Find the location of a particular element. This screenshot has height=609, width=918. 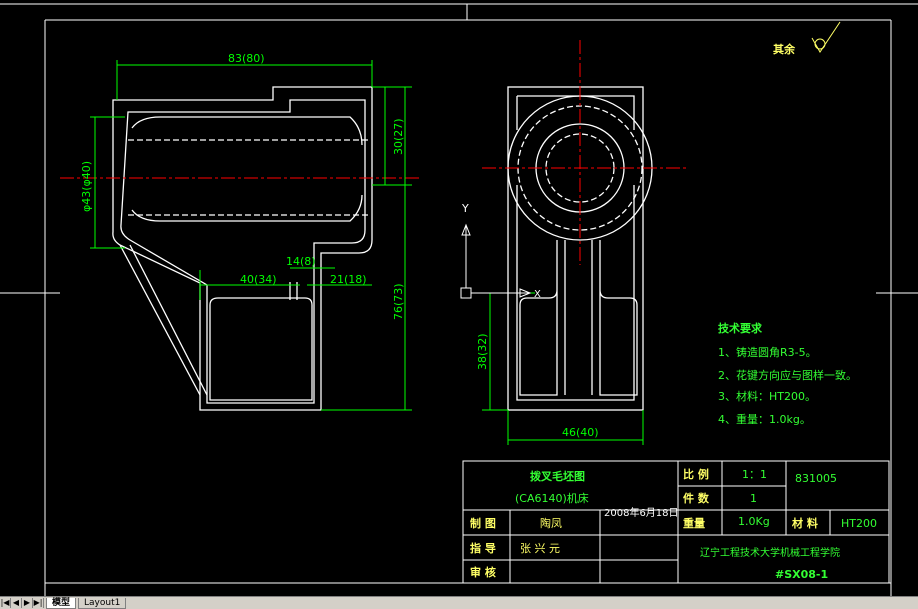

material-label: 材 料 is located at coordinates (805, 523).